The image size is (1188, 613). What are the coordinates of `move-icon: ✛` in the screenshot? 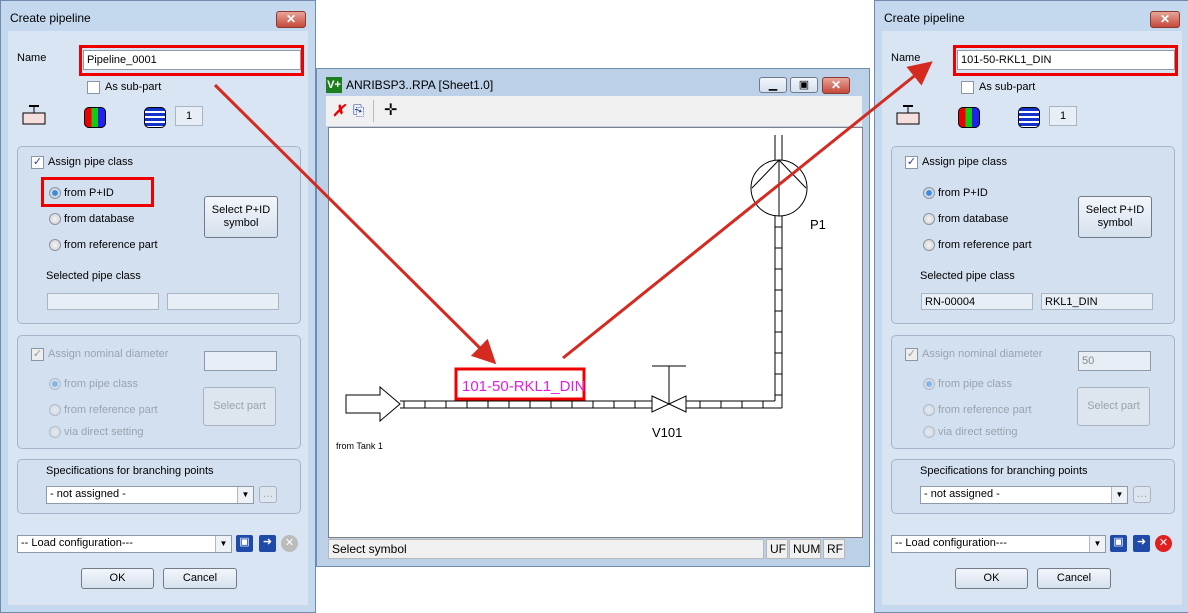 It's located at (390, 110).